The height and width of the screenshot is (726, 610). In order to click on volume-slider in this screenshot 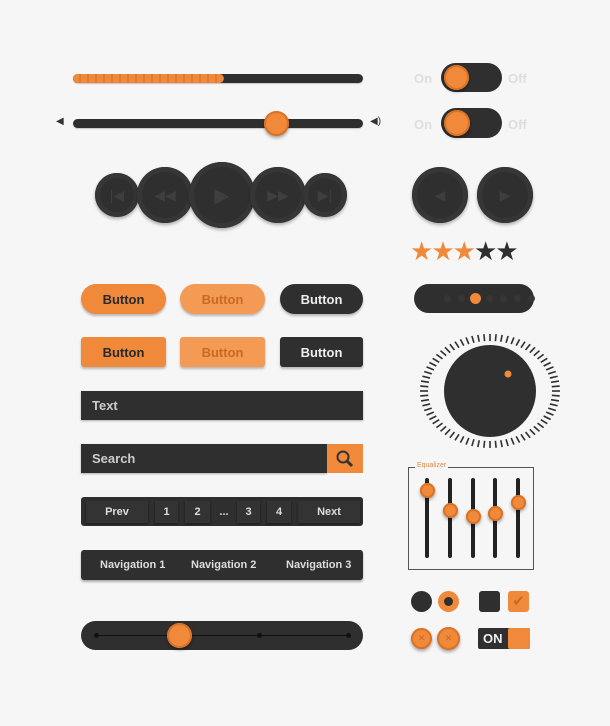, I will do `click(218, 123)`.